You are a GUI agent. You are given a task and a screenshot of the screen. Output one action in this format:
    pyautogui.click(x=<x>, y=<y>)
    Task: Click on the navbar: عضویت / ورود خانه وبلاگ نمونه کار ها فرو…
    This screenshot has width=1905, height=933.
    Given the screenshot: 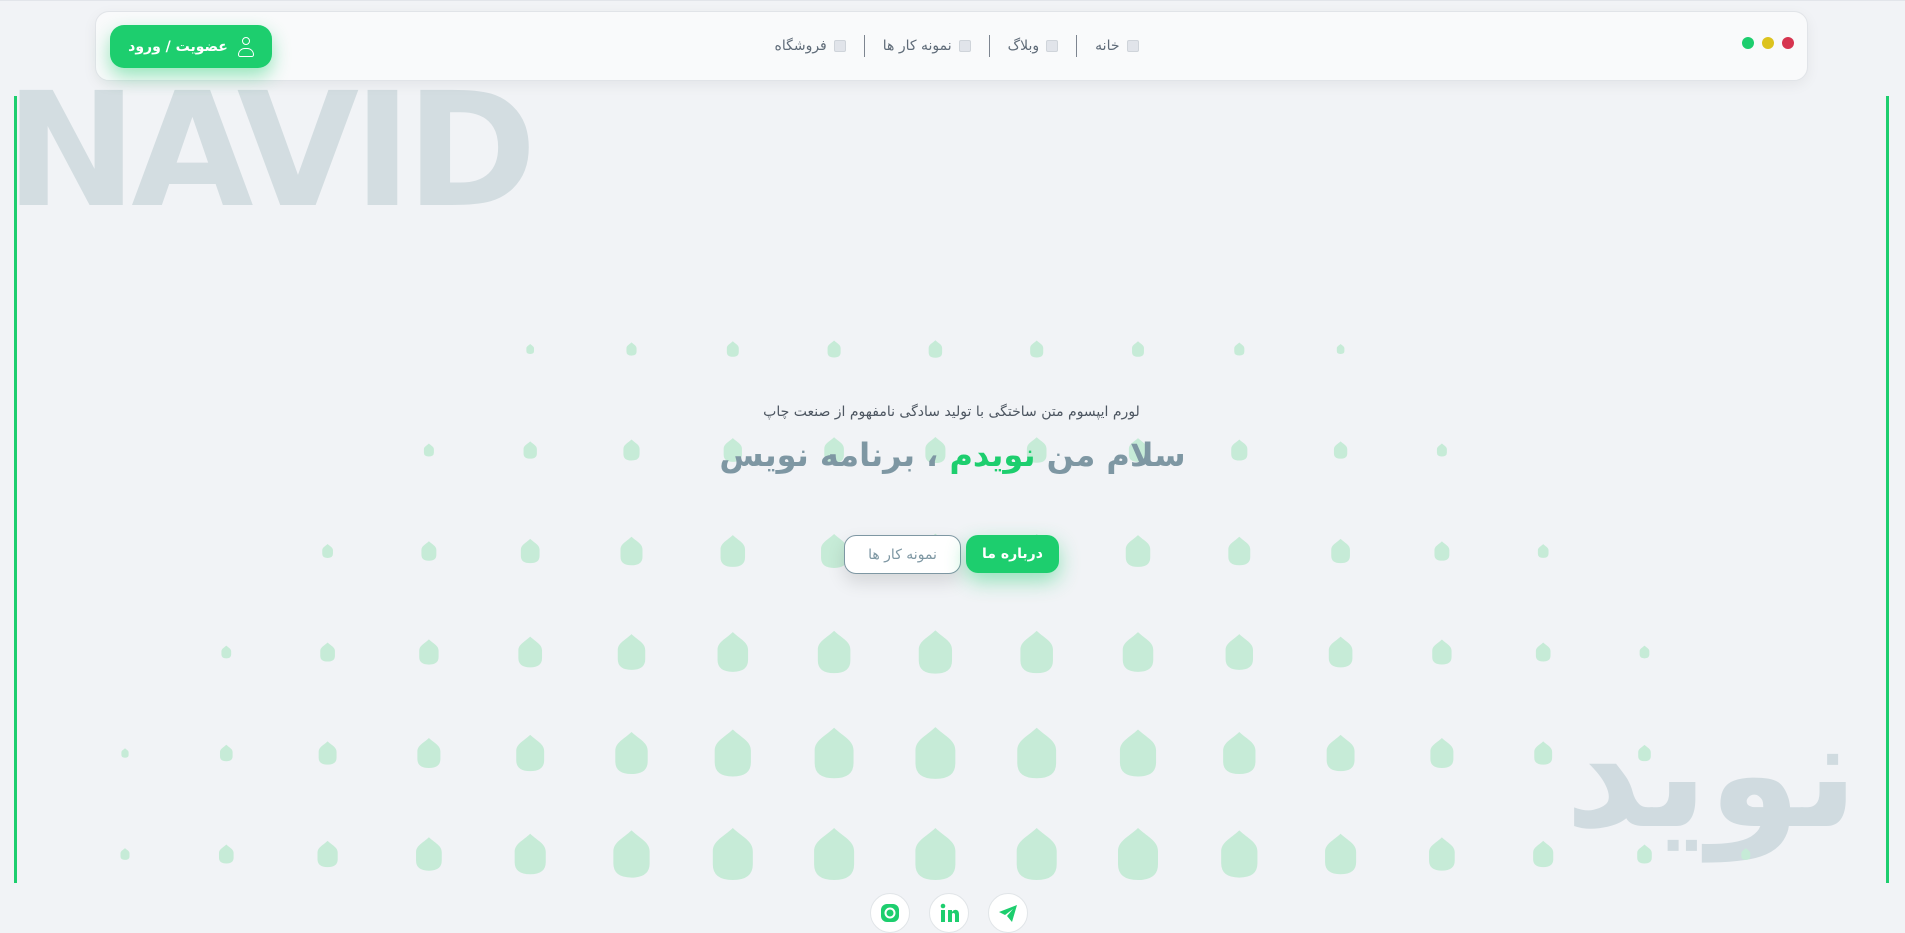 What is the action you would take?
    pyautogui.click(x=951, y=46)
    